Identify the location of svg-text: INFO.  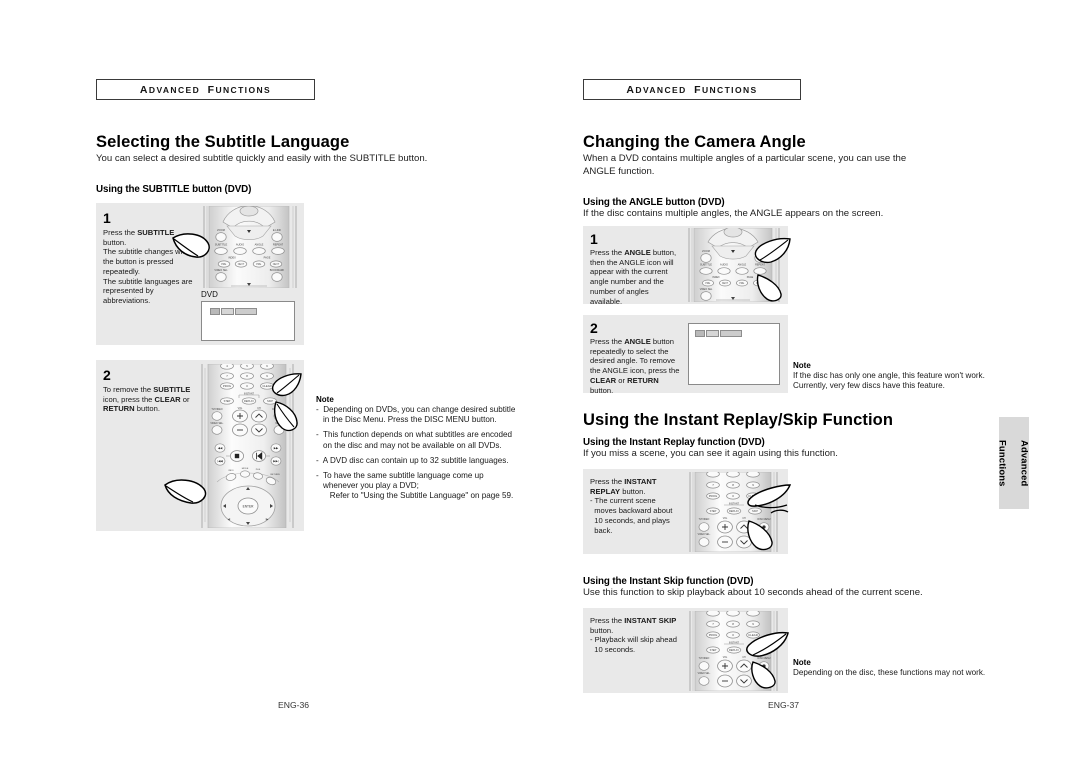
(231, 471).